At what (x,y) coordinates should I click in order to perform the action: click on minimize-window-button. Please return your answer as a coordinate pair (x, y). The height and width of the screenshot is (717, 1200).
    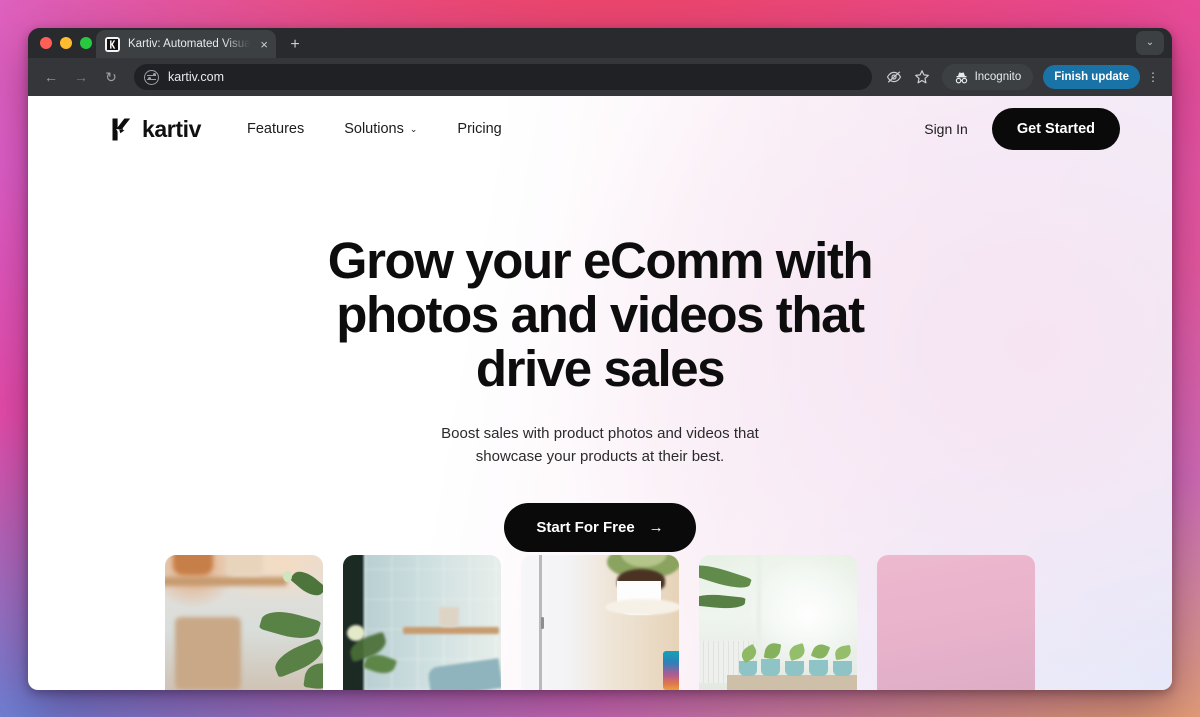
    Looking at the image, I should click on (66, 43).